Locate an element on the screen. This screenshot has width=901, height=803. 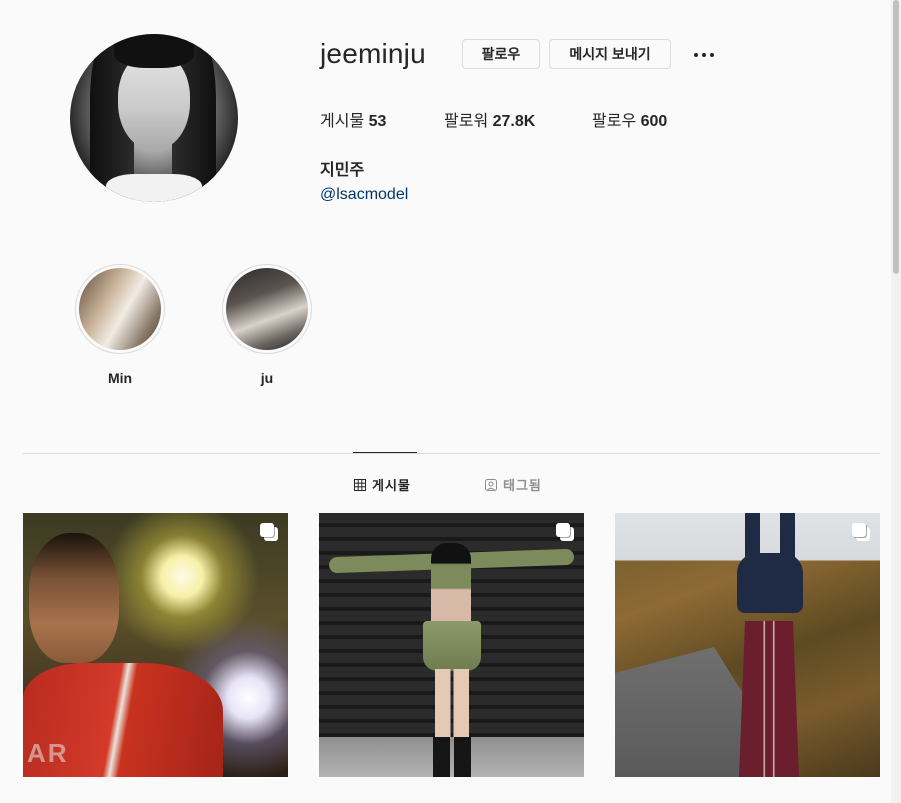
avatar-collar is located at coordinates (154, 188).